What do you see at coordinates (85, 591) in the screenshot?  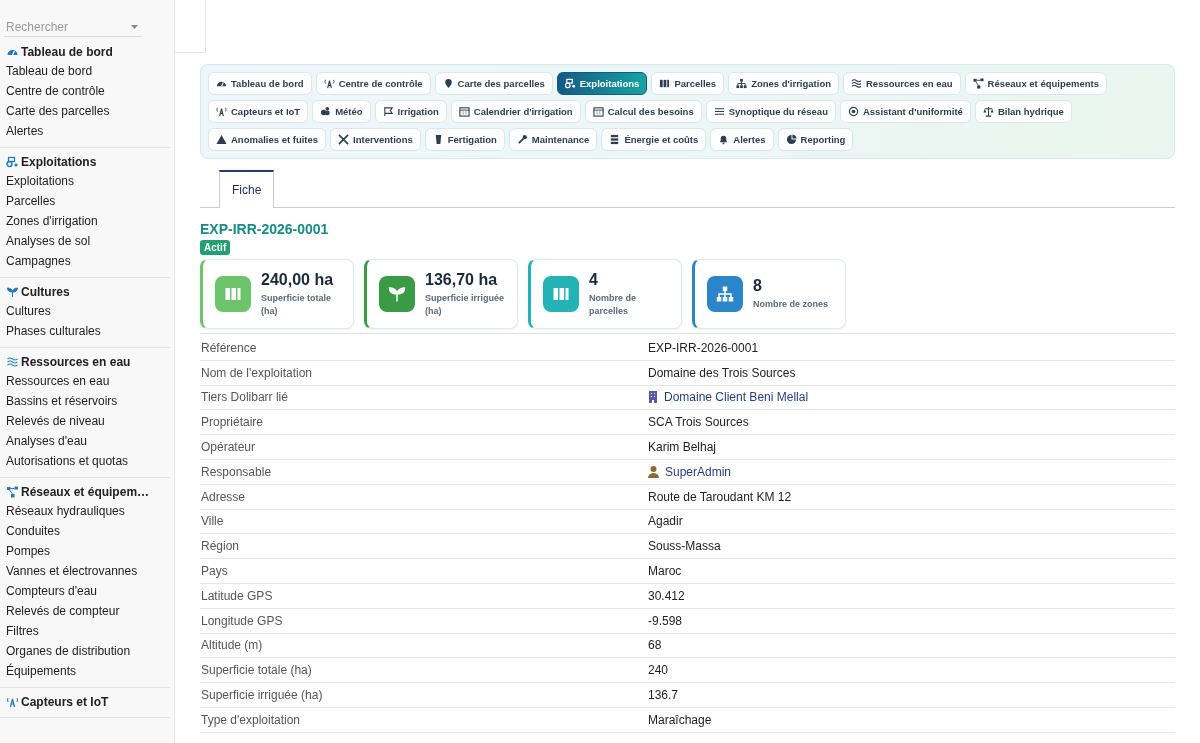 I see `sidebar-item: Compteurs d'eau` at bounding box center [85, 591].